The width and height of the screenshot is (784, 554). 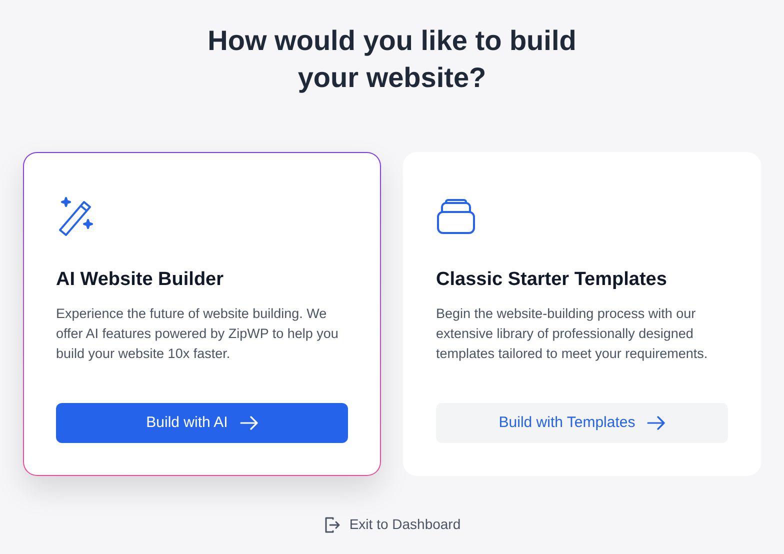 I want to click on exit-link: Exit to Dashboard, so click(x=392, y=524).